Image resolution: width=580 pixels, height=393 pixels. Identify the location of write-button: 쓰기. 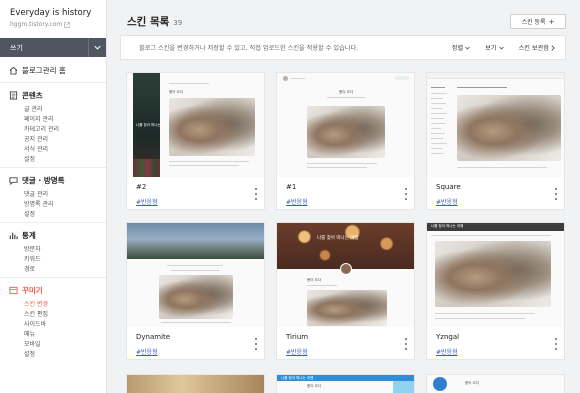
(44, 47).